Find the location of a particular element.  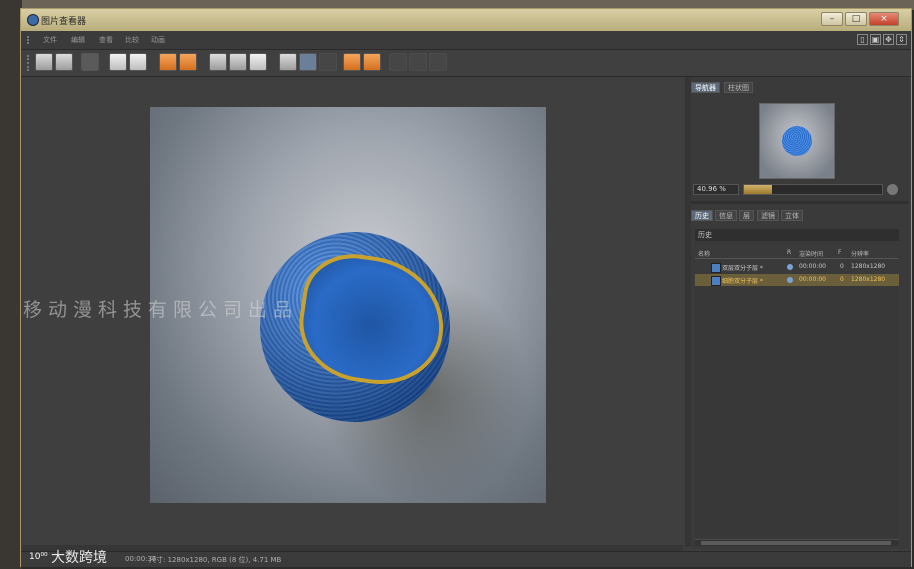

zoom-reset-icon is located at coordinates (892, 189).